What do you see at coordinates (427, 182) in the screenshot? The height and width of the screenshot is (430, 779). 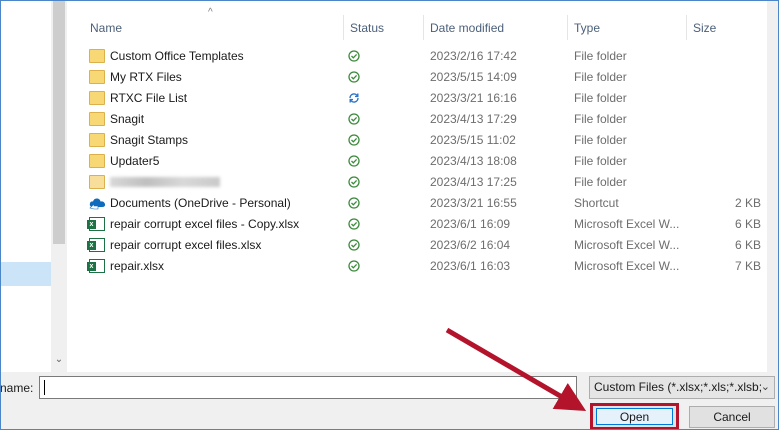 I see `file-row: 2023/4/13 17:25 File folder` at bounding box center [427, 182].